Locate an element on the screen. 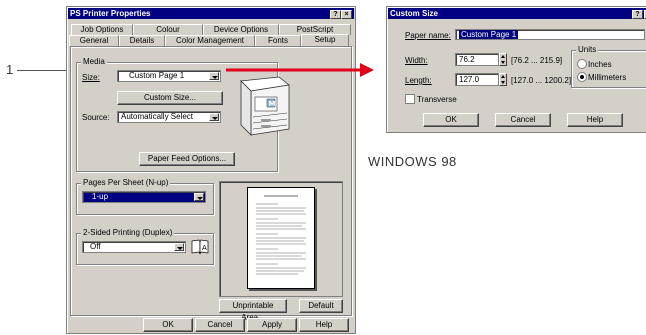 The width and height of the screenshot is (646, 335). svg-text: M is located at coordinates (272, 104).